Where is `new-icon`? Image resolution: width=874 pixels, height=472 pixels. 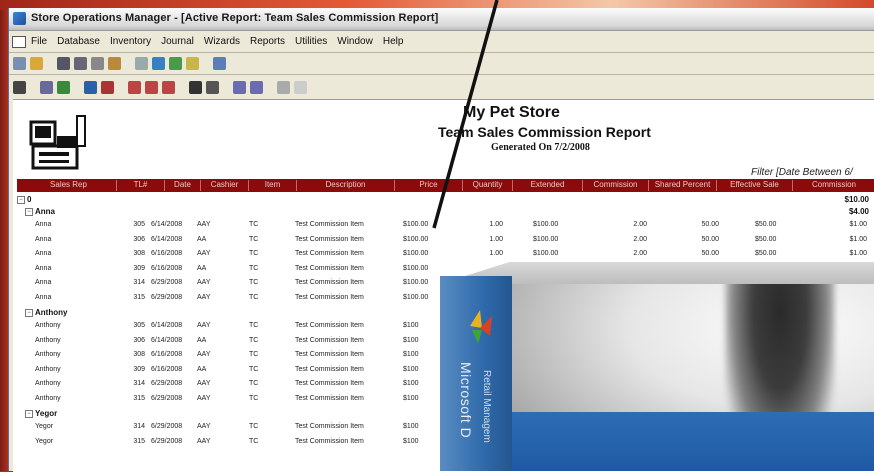
new-icon is located at coordinates (19, 63).